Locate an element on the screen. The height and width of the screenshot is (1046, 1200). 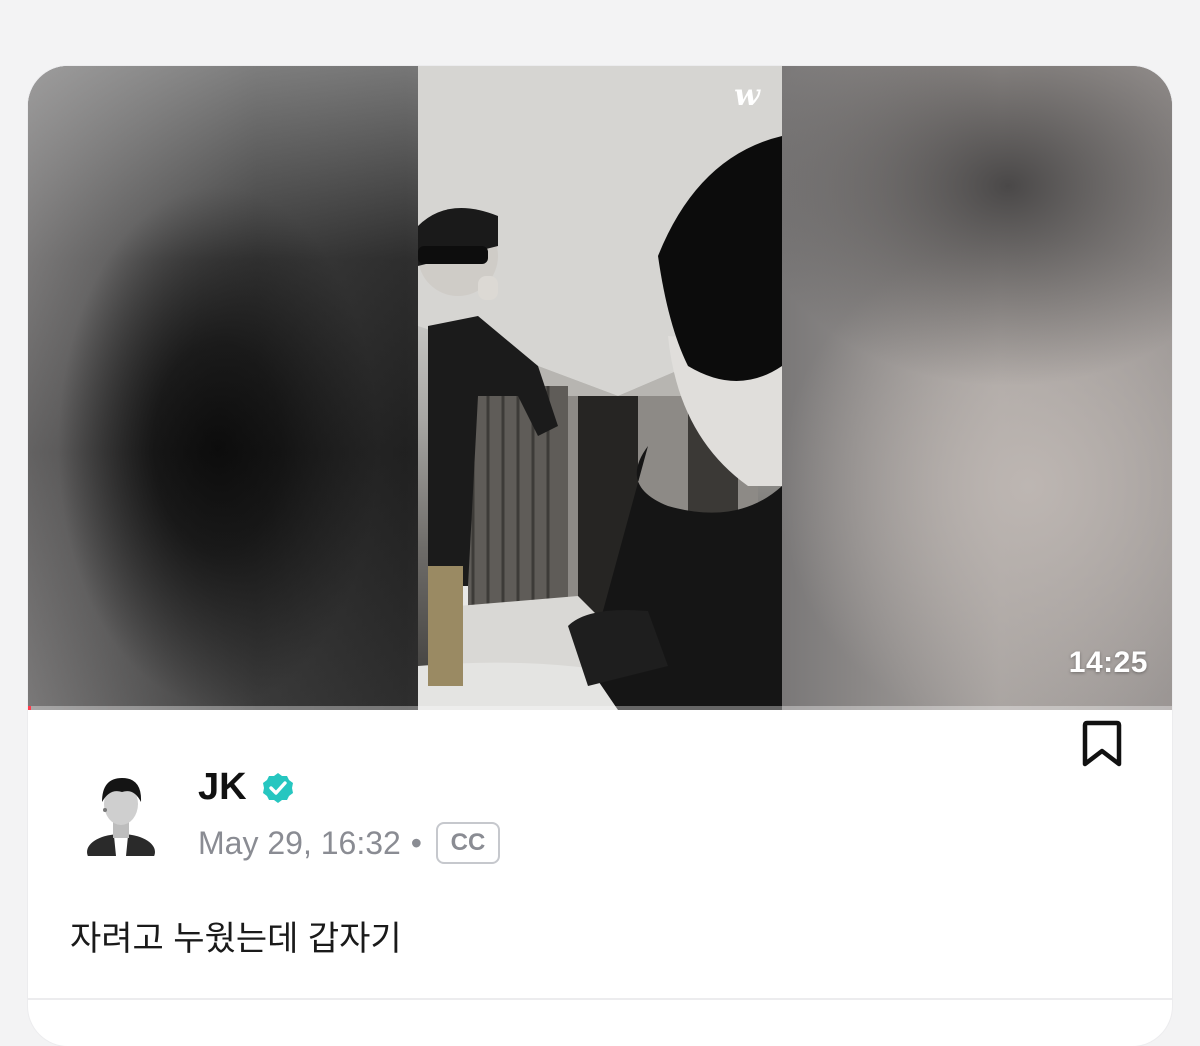
avatar is located at coordinates (121, 811).